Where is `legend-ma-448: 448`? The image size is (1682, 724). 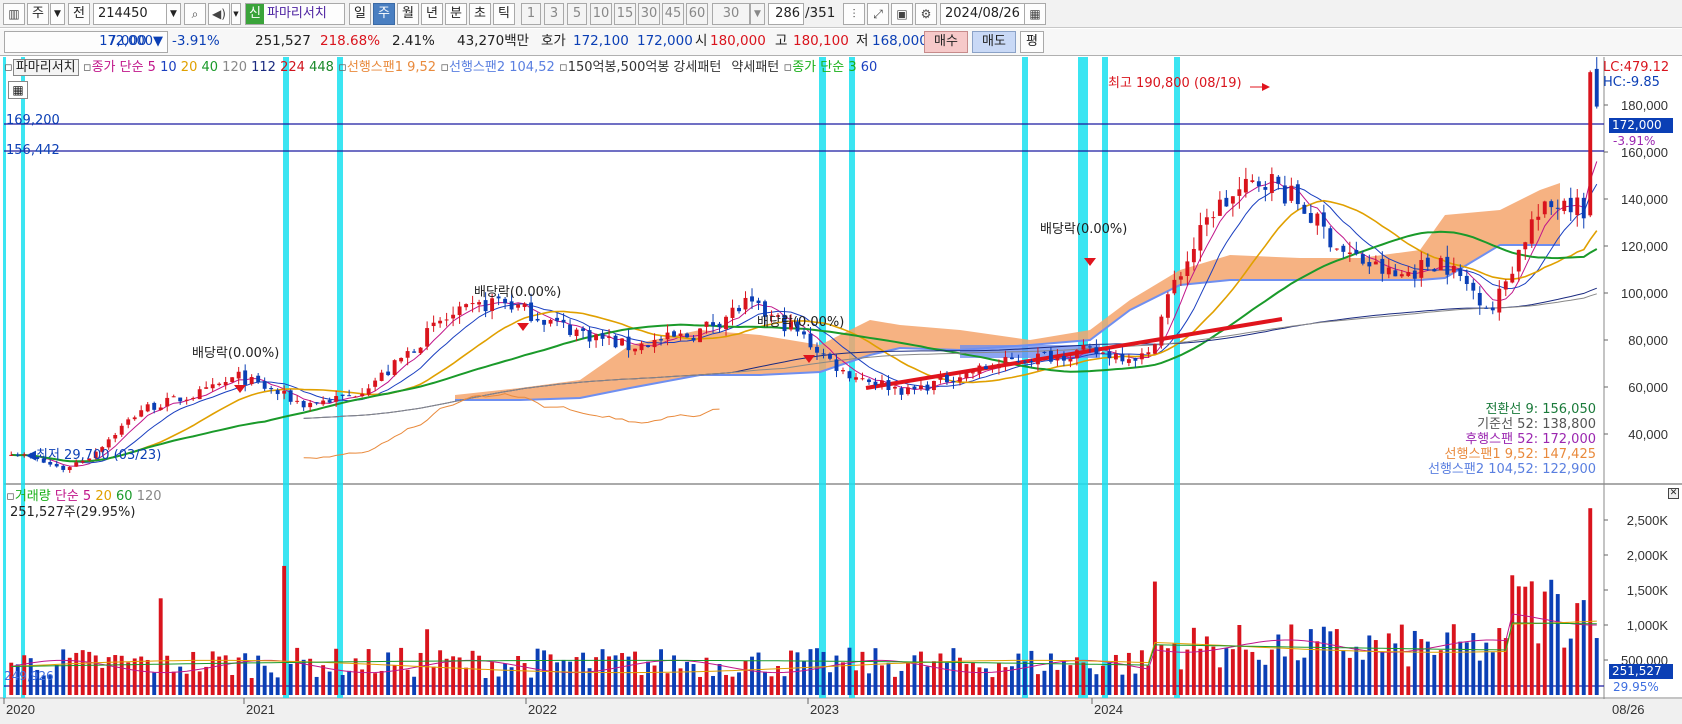
legend-ma-448: 448 is located at coordinates (321, 67).